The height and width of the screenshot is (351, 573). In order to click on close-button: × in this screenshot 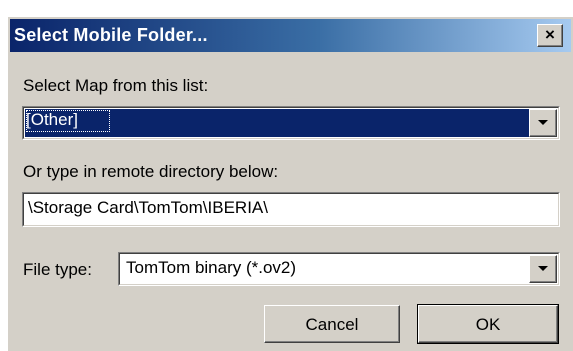, I will do `click(550, 35)`.